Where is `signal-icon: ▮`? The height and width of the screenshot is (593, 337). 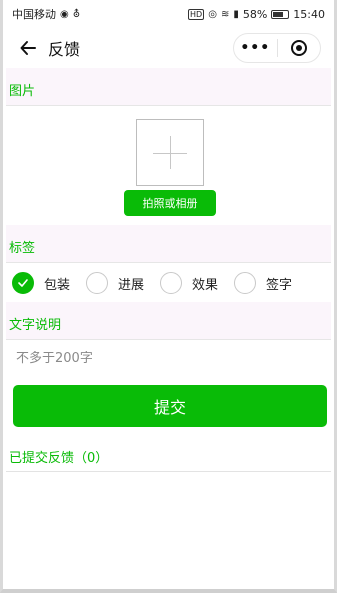
signal-icon: ▮ is located at coordinates (236, 14).